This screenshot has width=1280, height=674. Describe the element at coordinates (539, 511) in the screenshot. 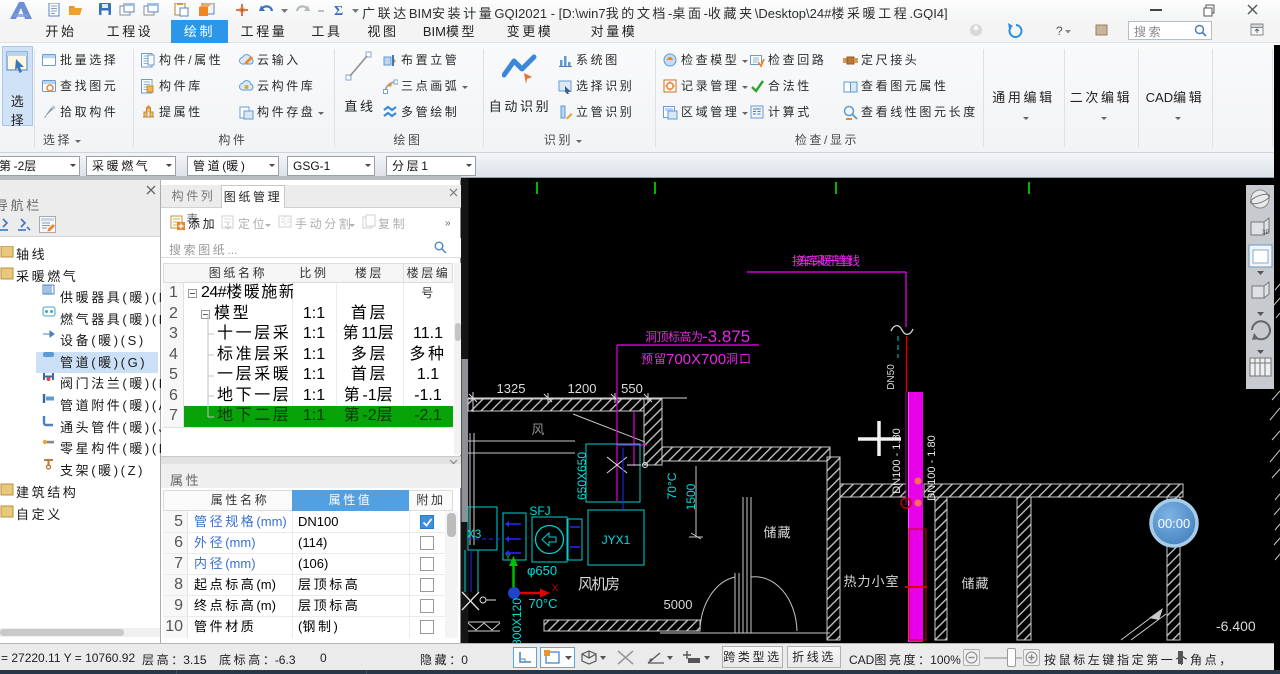

I see `svg-text: SFJ` at that location.